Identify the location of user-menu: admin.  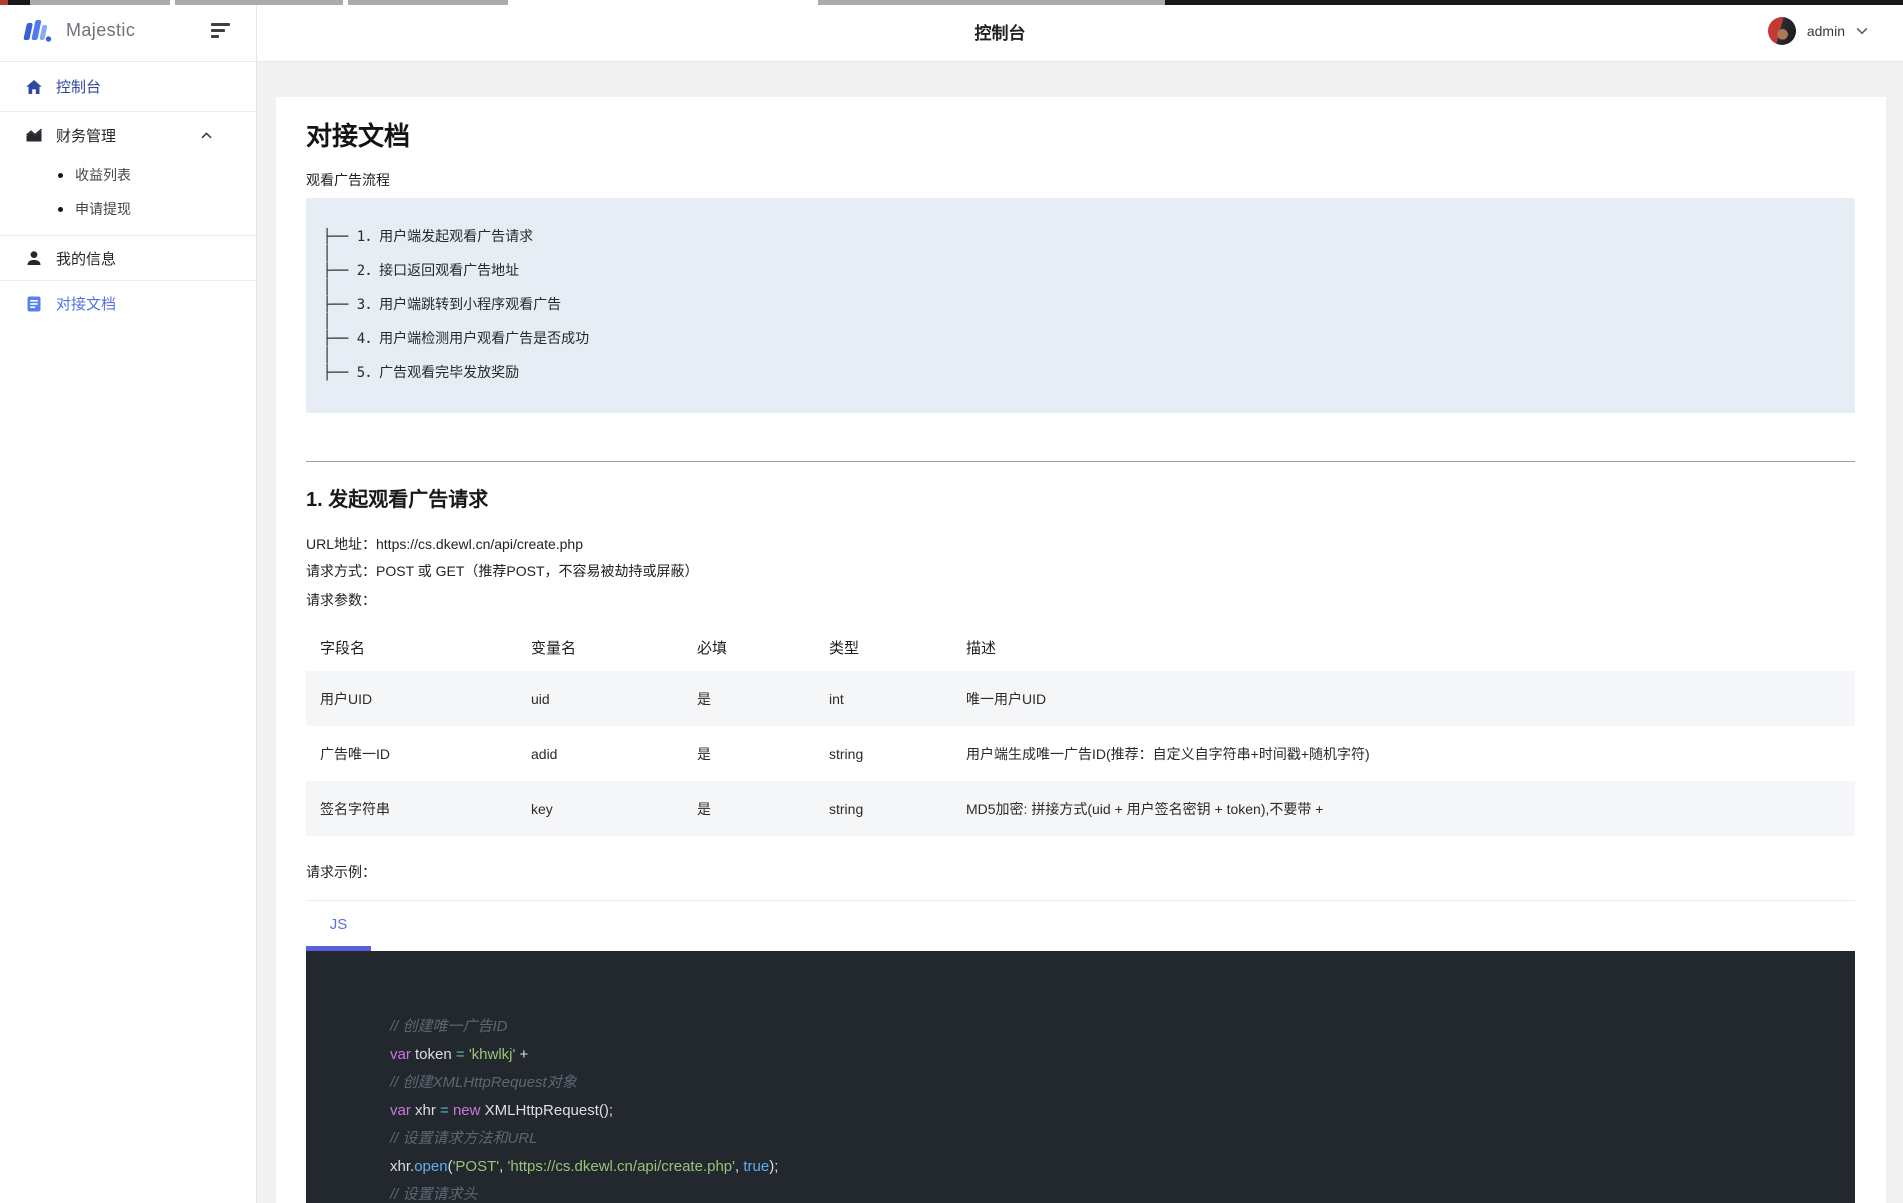
(1817, 31).